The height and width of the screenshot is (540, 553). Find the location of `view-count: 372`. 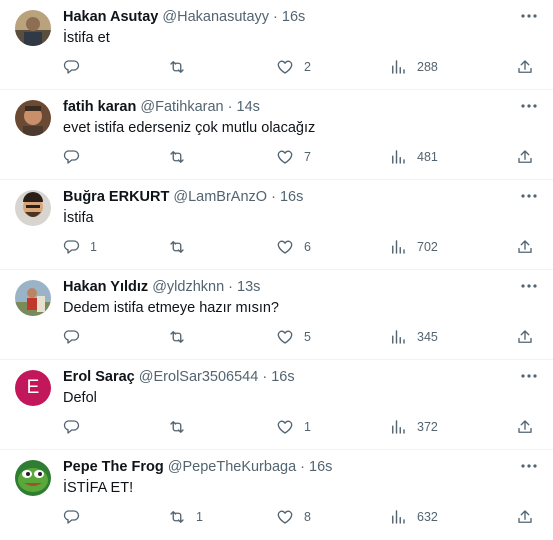

view-count: 372 is located at coordinates (427, 427).